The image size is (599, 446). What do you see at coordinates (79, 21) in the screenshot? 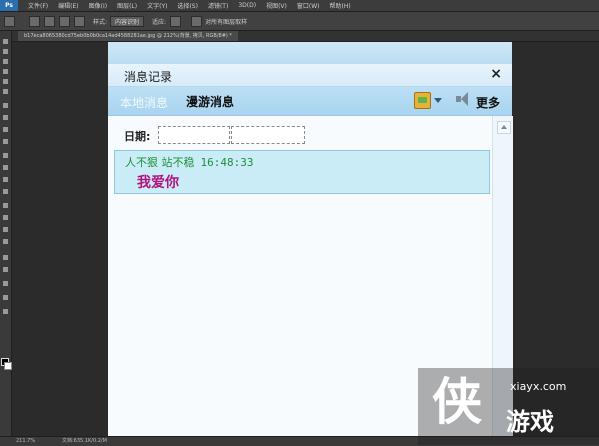
I see `intersect-selection-icon` at bounding box center [79, 21].